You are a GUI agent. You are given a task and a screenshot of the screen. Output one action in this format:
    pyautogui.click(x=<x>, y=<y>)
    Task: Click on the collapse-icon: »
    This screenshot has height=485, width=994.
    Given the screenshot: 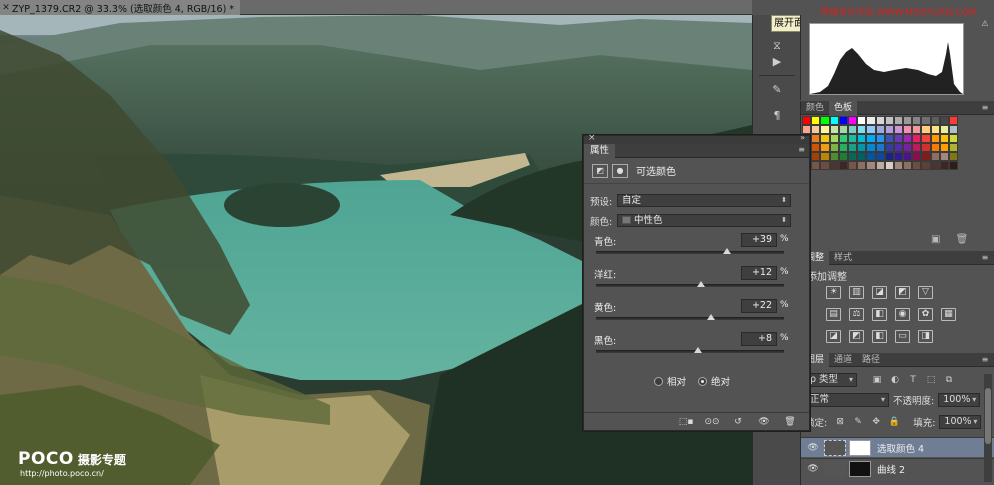 What is the action you would take?
    pyautogui.click(x=802, y=137)
    